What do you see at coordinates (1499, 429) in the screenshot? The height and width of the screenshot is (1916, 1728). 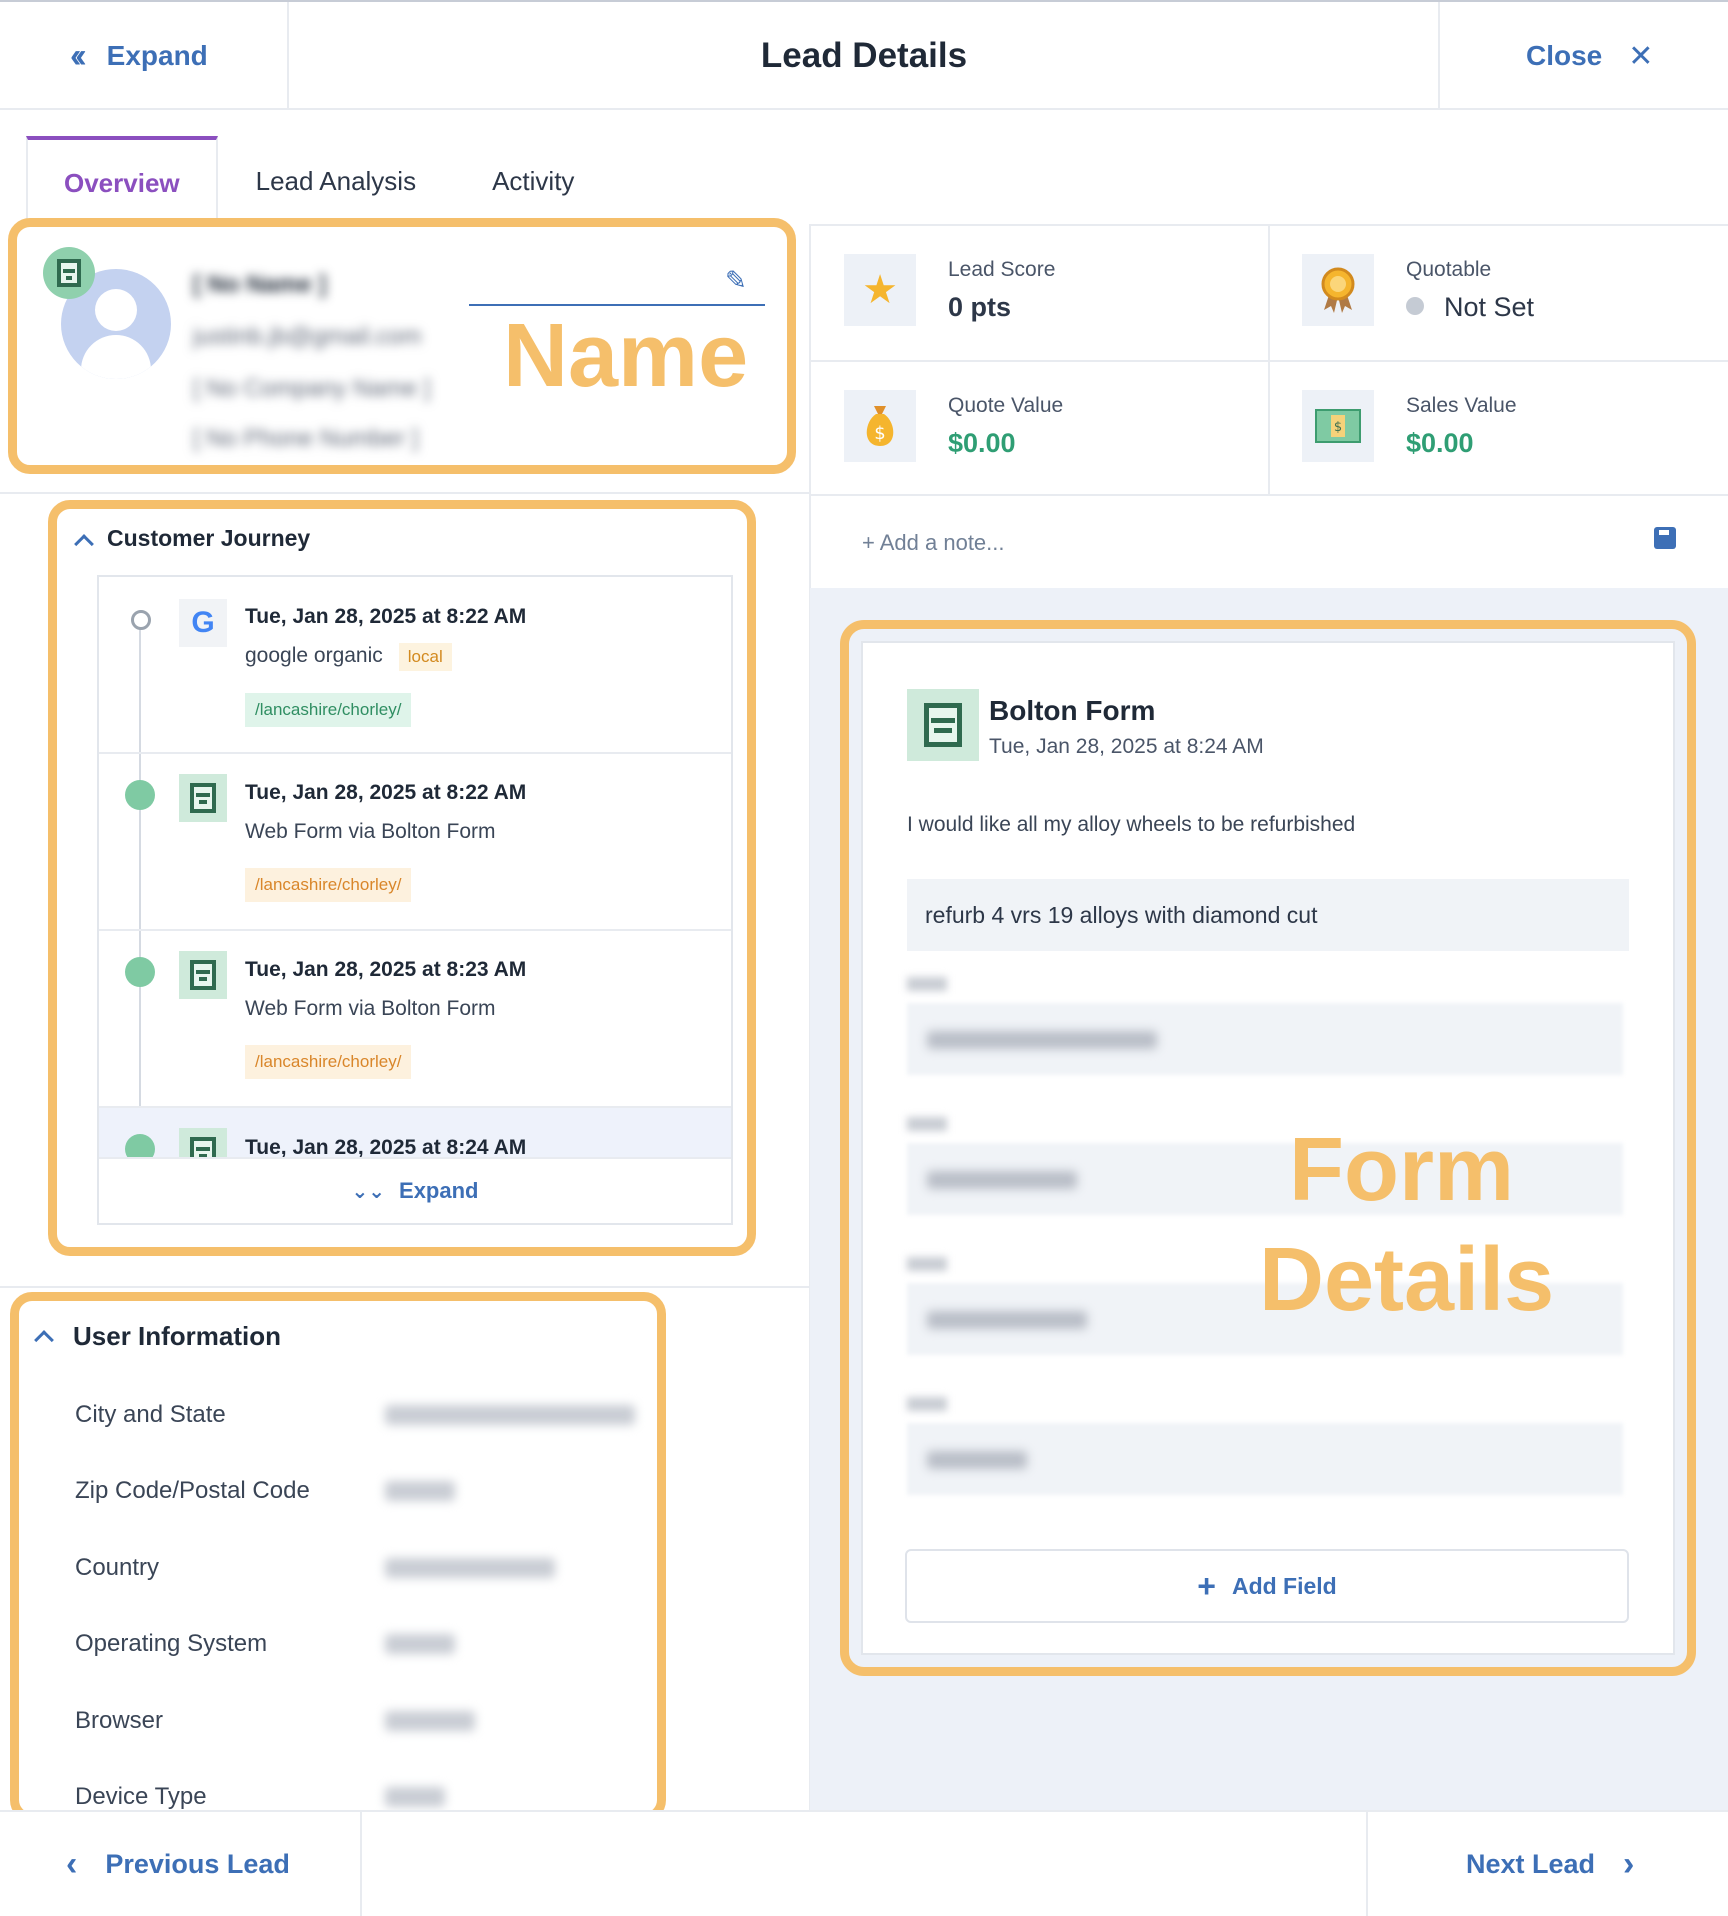 I see `sales-value-stat: $ Sales Value $0.00` at bounding box center [1499, 429].